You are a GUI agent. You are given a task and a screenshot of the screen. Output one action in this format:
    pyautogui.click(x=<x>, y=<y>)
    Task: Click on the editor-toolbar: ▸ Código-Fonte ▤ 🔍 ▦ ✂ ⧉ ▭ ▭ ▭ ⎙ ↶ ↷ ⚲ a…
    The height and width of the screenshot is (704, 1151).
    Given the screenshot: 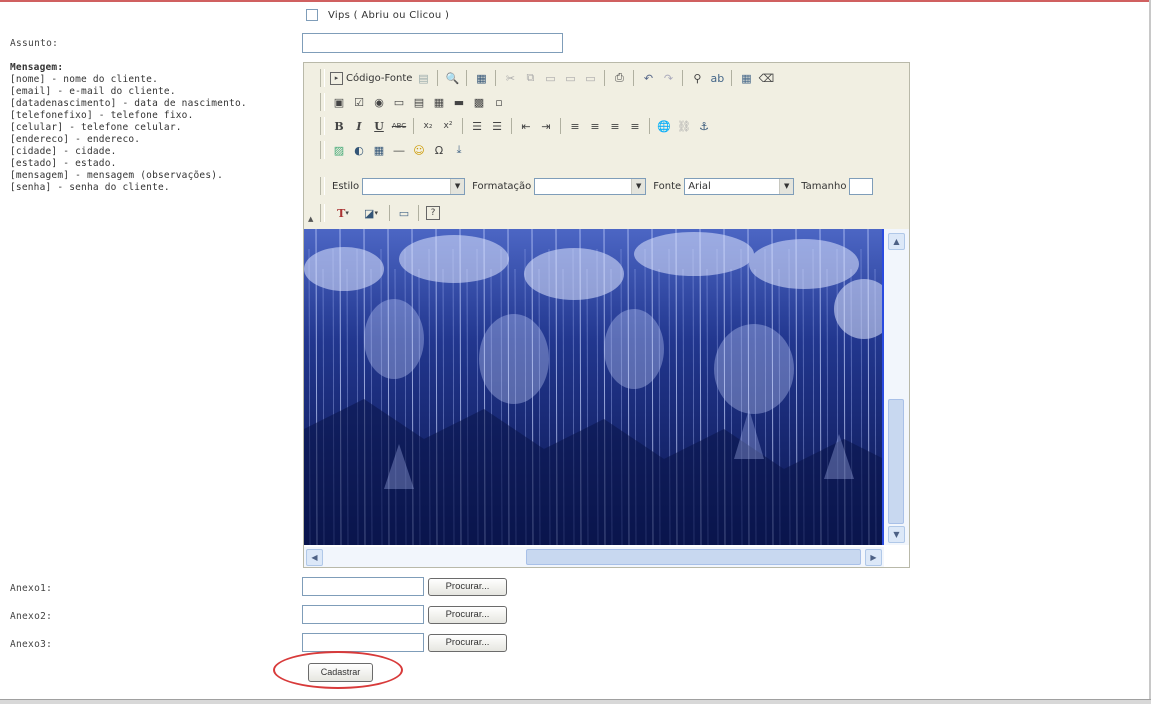 What is the action you would take?
    pyautogui.click(x=606, y=146)
    